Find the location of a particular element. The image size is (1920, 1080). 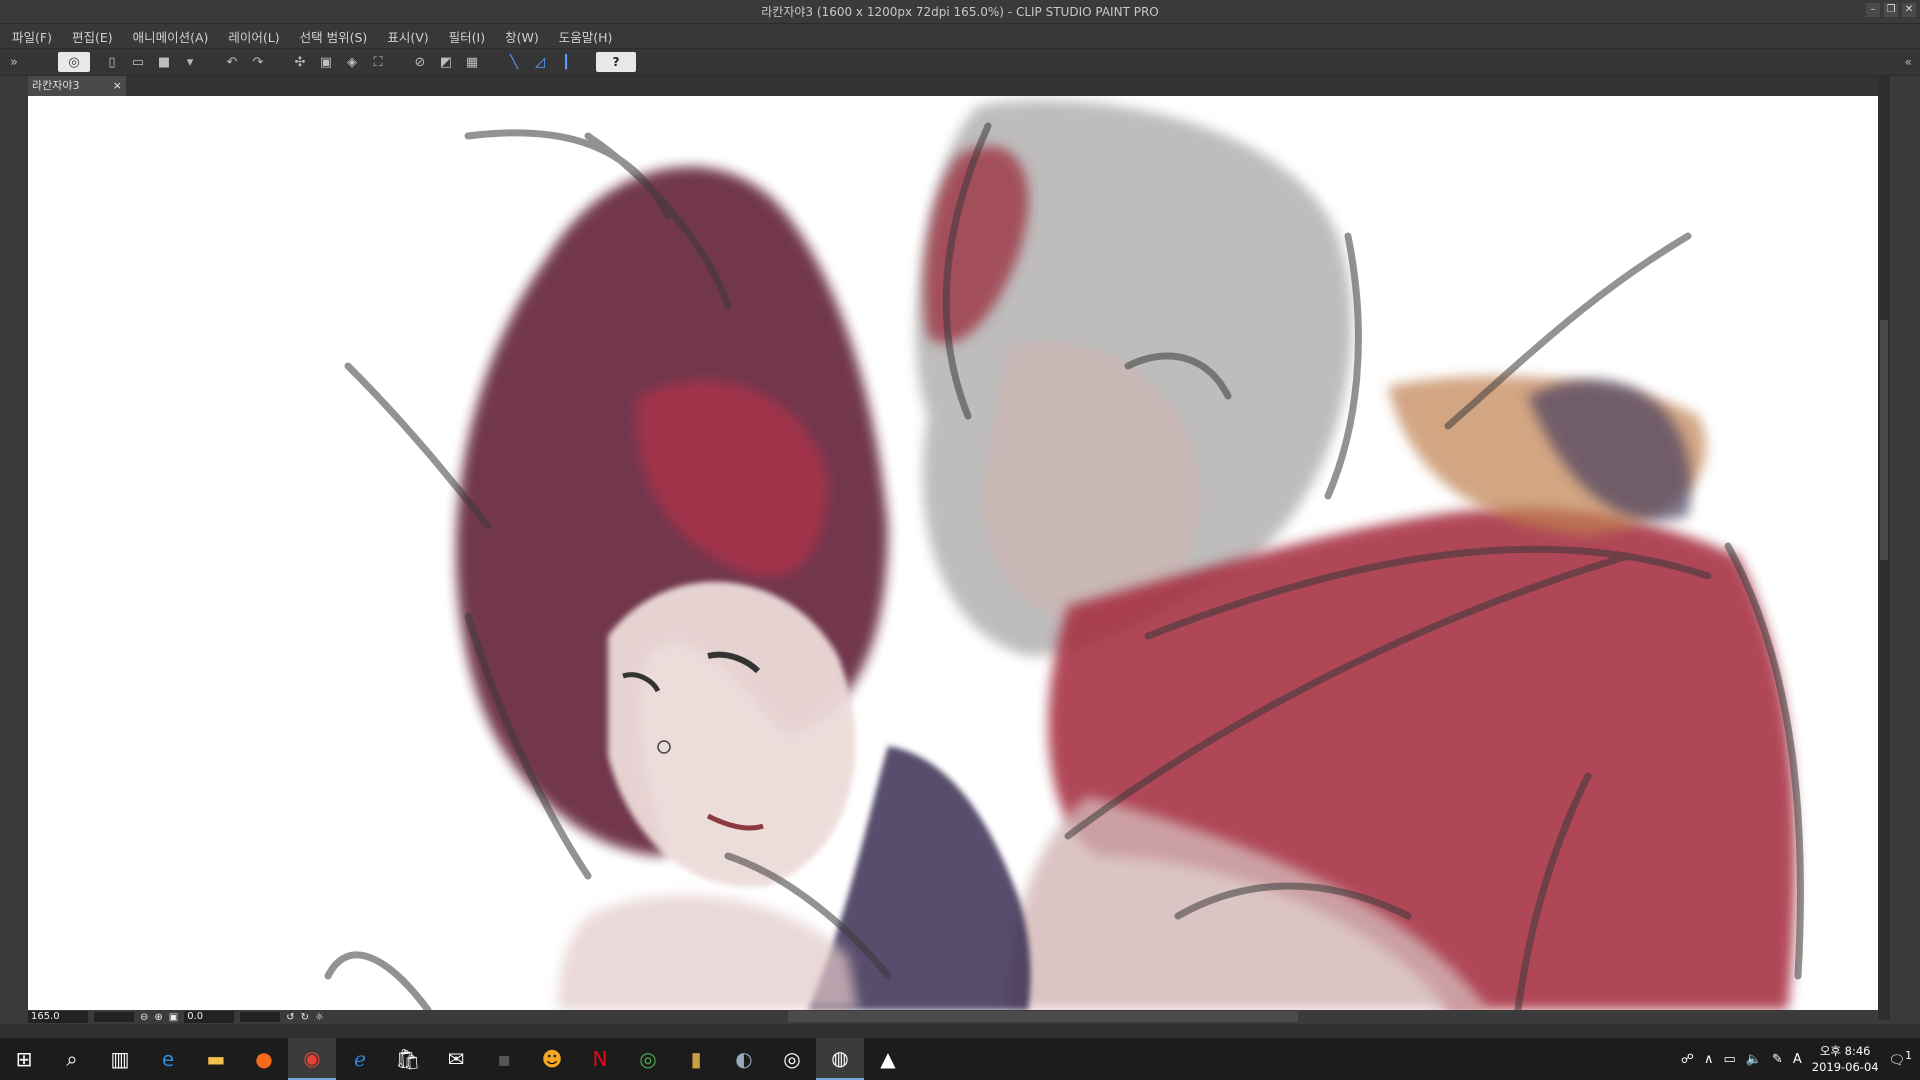

collapse-left-icon: » is located at coordinates (14, 62).